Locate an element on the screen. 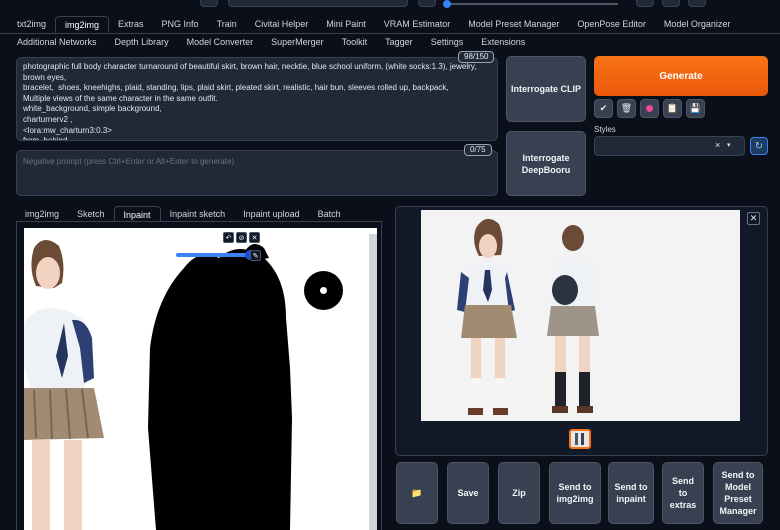  tab-settings: Settings is located at coordinates (447, 42).